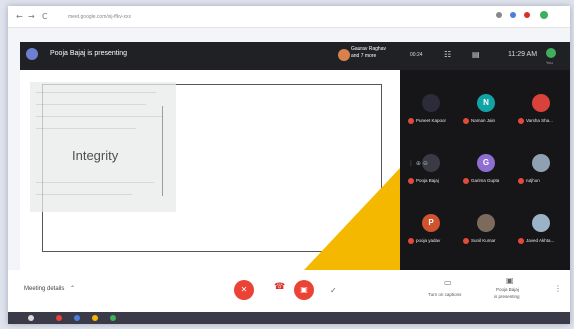  Describe the element at coordinates (416, 55) in the screenshot. I see `elapsed-time: 00:24` at that location.